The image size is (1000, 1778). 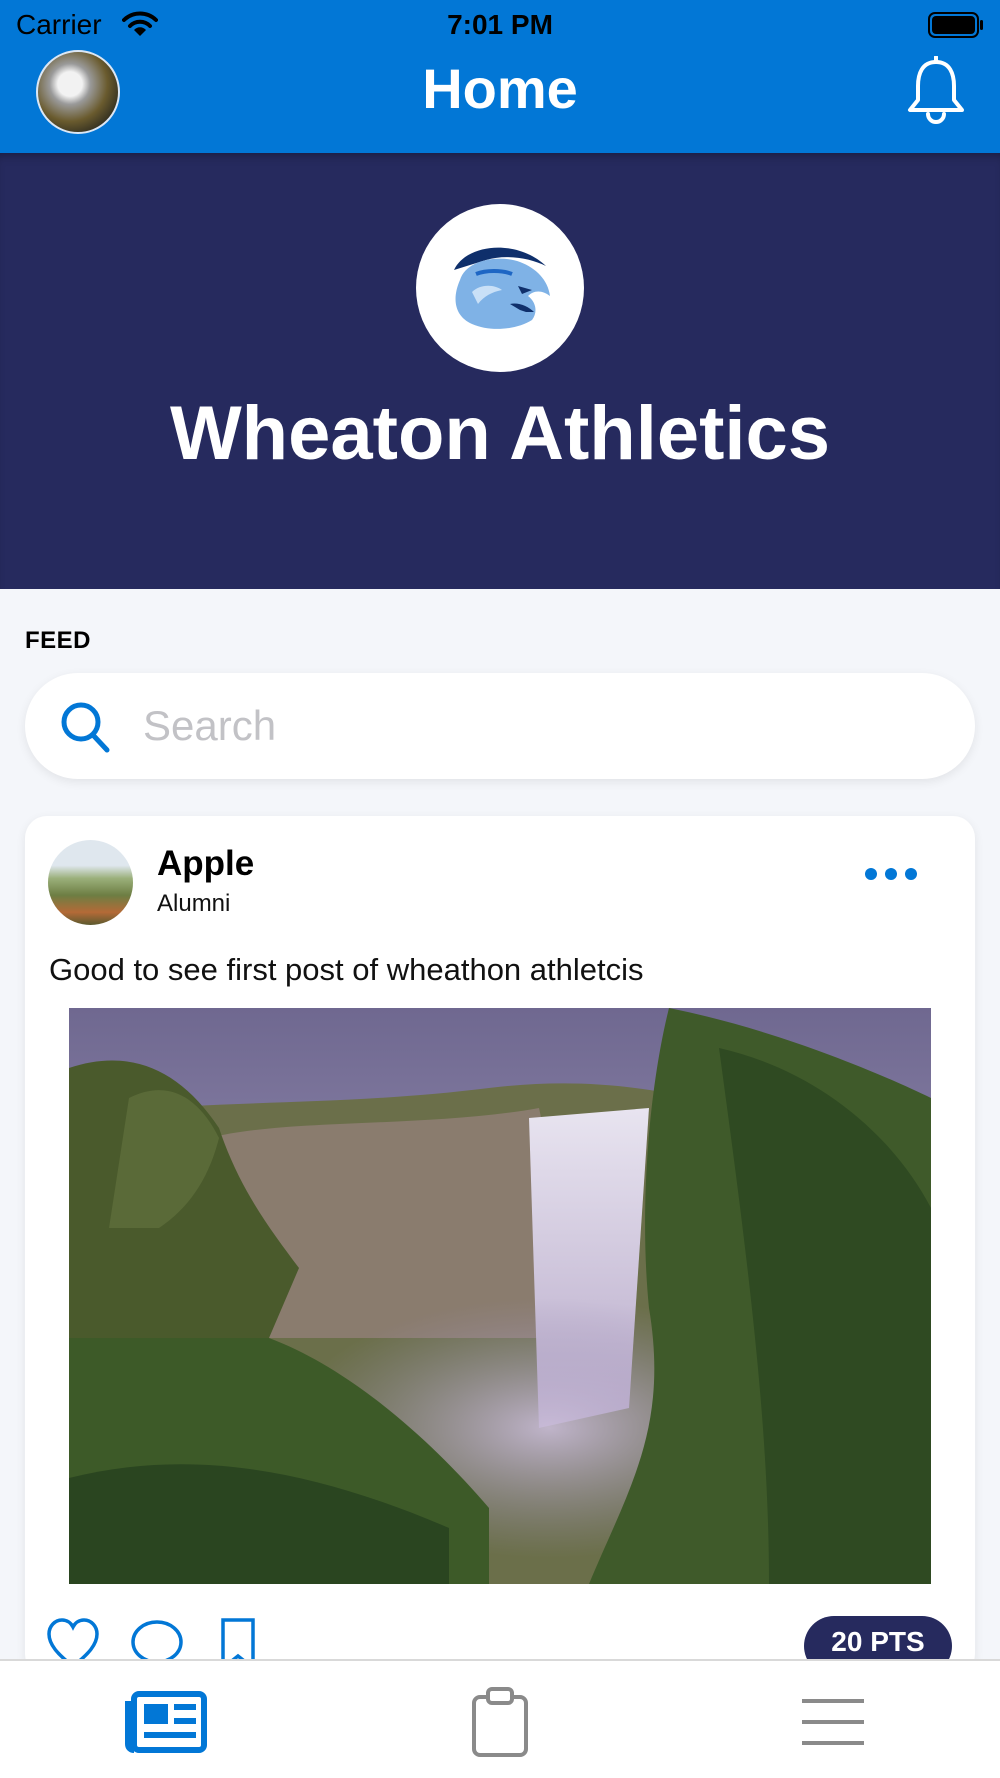 What do you see at coordinates (533, 726) in the screenshot?
I see `search-input` at bounding box center [533, 726].